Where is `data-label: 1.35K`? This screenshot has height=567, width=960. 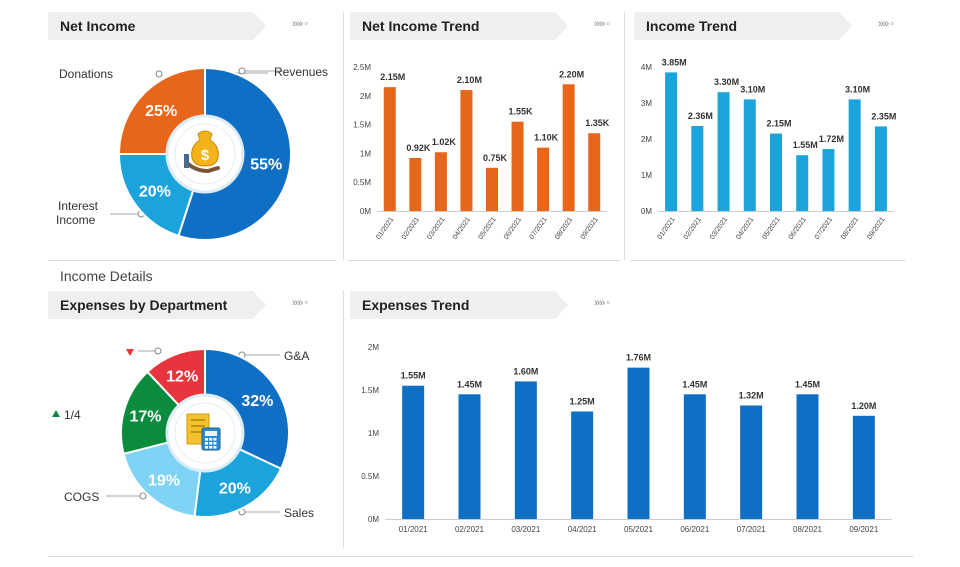
data-label: 1.35K is located at coordinates (597, 123).